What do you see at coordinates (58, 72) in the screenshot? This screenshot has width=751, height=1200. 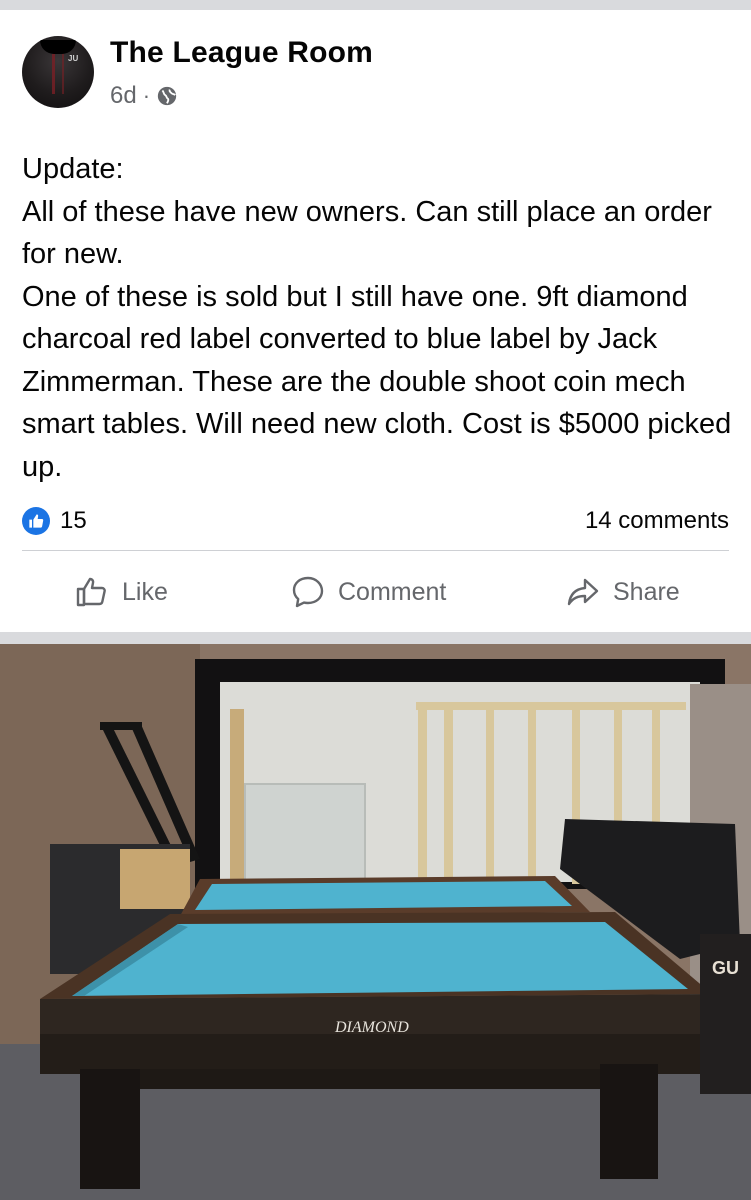 I see `page-avatar: JU` at bounding box center [58, 72].